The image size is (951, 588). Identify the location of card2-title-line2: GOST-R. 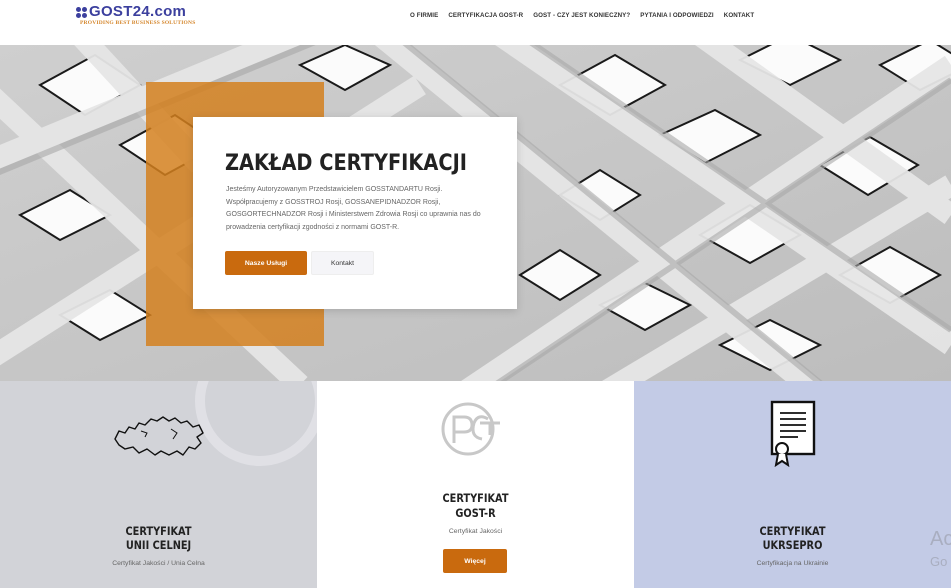
(475, 513).